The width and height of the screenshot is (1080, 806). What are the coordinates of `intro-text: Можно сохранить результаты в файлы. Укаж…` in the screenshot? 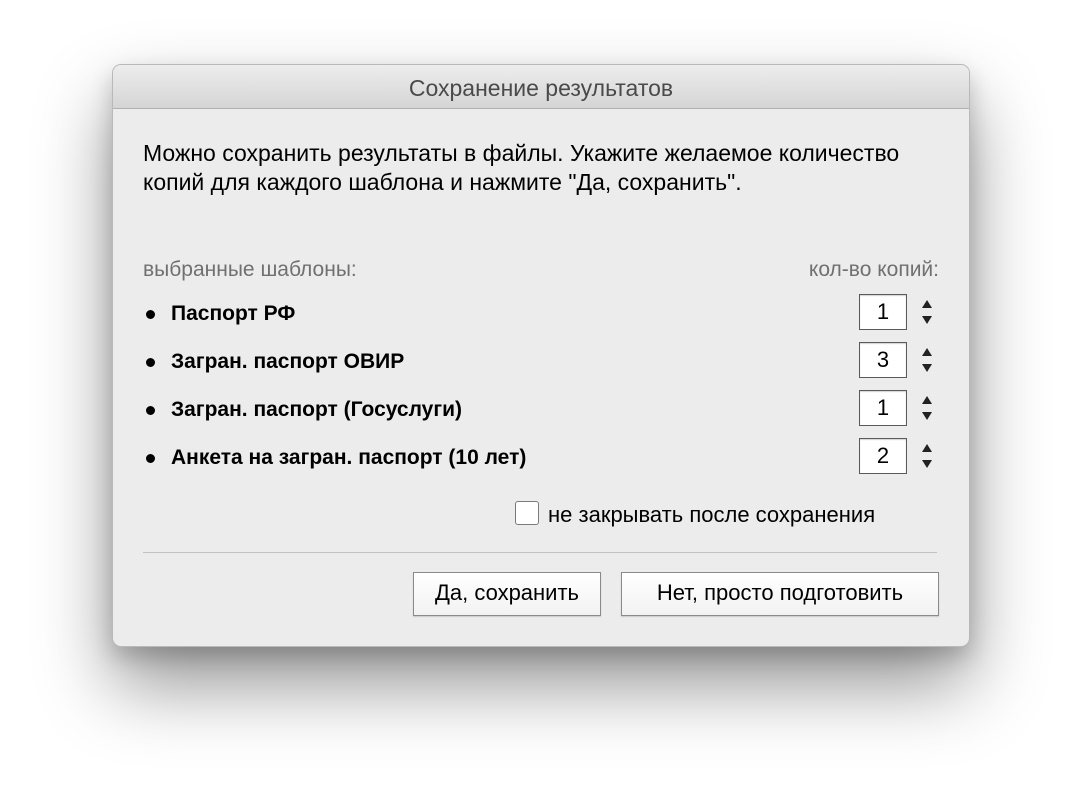 It's located at (521, 167).